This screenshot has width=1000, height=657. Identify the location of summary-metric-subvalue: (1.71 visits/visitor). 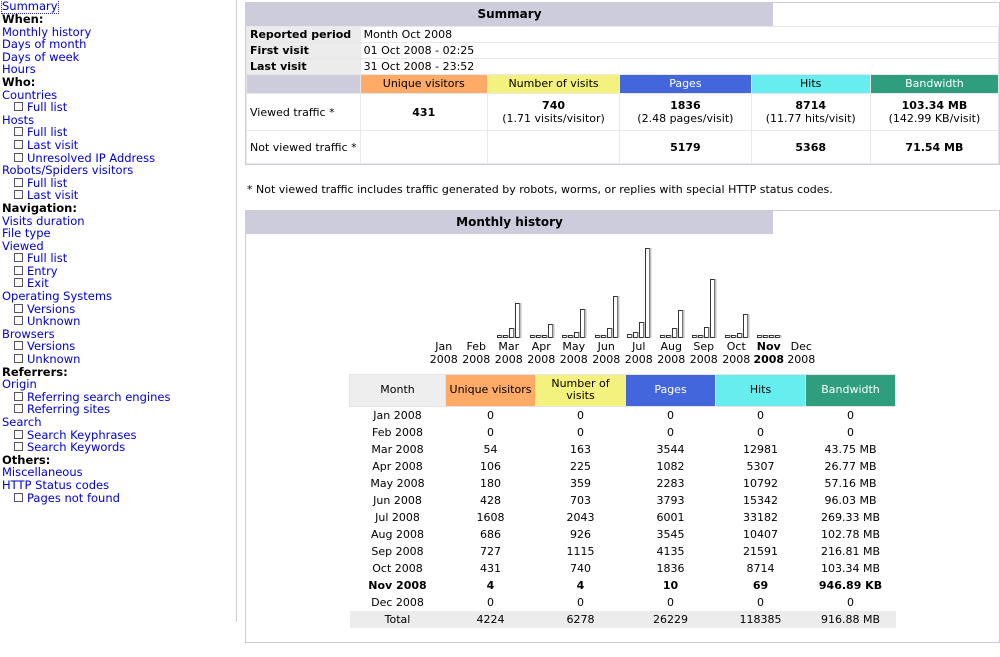
(553, 118).